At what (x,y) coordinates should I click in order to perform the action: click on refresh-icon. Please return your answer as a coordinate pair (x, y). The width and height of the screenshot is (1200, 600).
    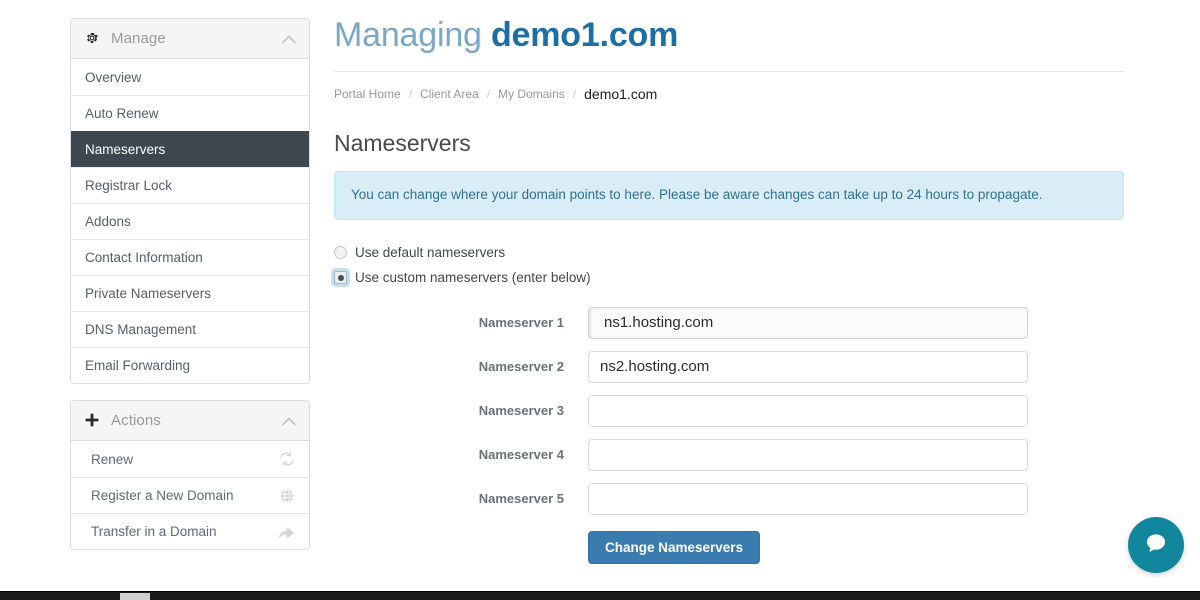
    Looking at the image, I should click on (287, 459).